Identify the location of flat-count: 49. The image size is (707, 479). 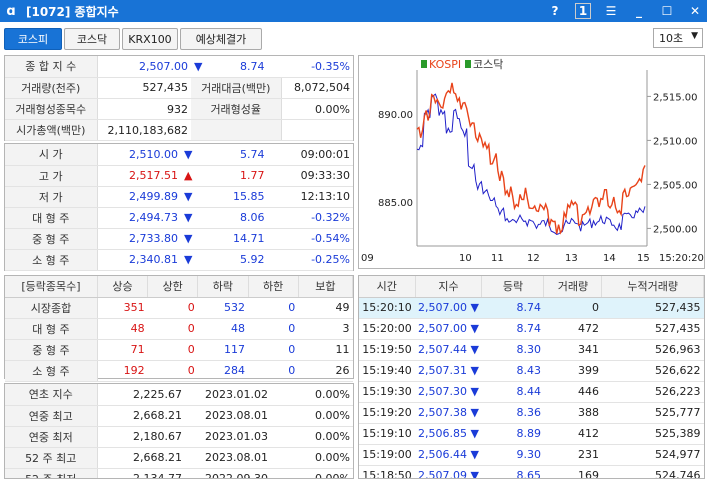
(325, 308).